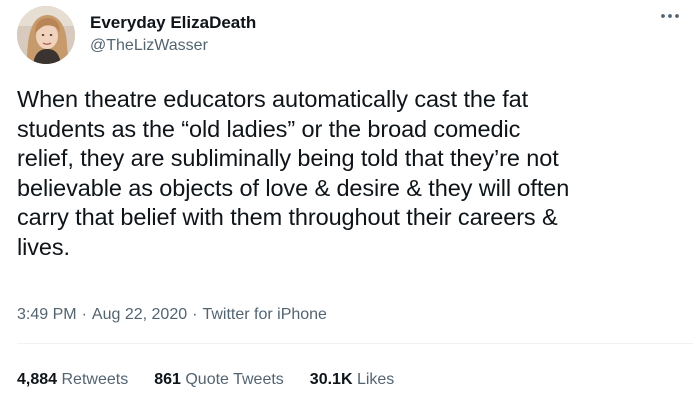 Image resolution: width=693 pixels, height=401 pixels. Describe the element at coordinates (149, 46) in the screenshot. I see `author-handle: @TheLizWasser` at that location.